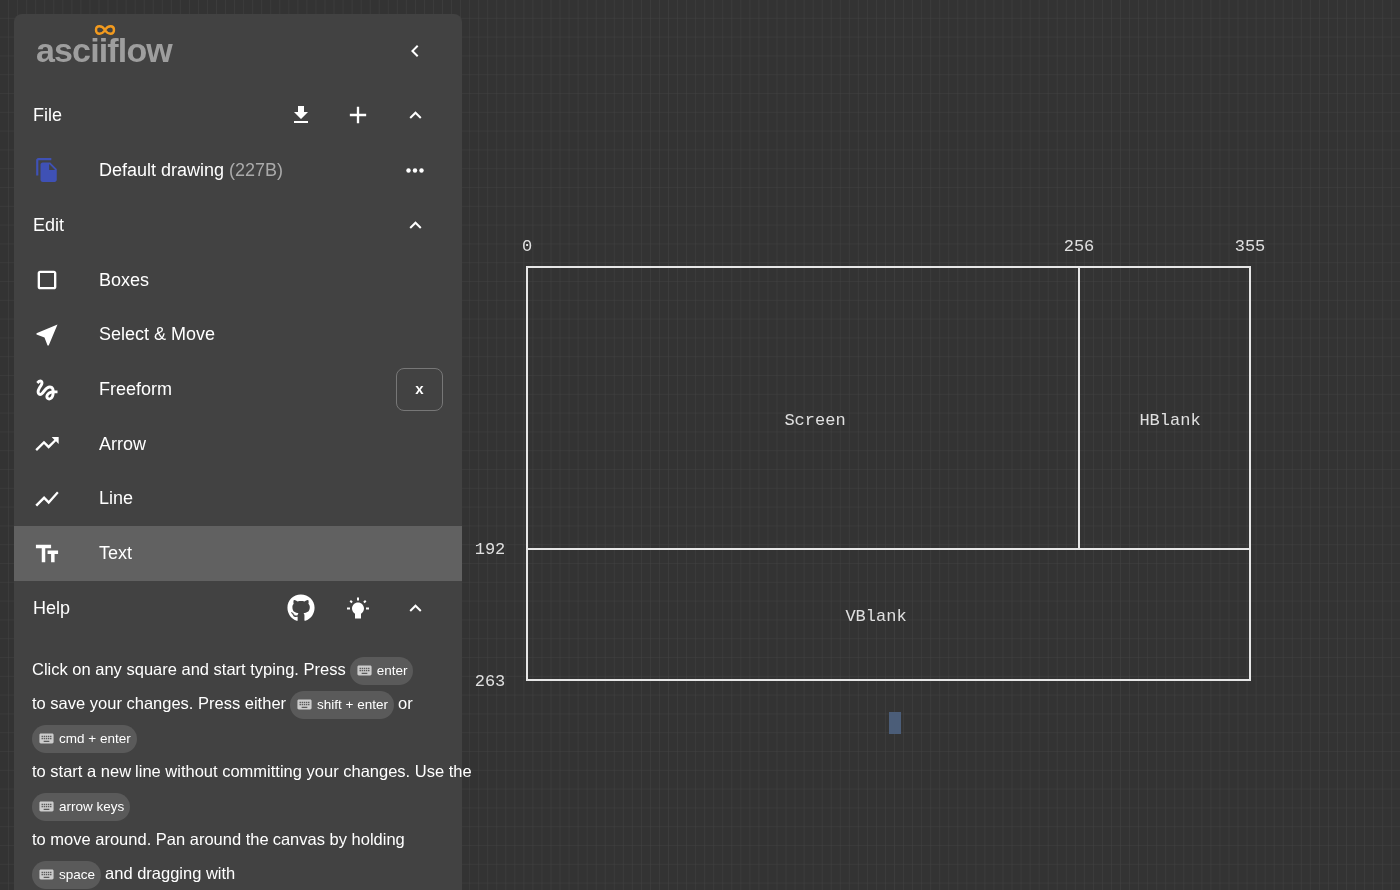 This screenshot has width=1400, height=890. I want to click on section-title: File, so click(48, 115).